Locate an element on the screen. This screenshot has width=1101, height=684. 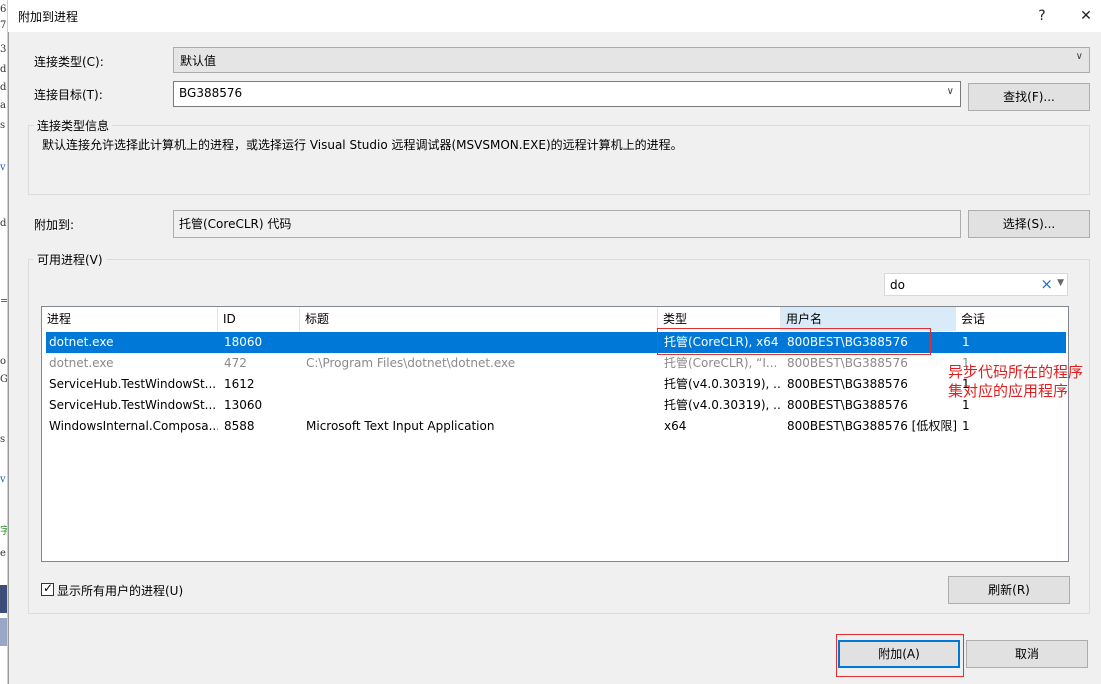
clear-icon: × is located at coordinates (1046, 284).